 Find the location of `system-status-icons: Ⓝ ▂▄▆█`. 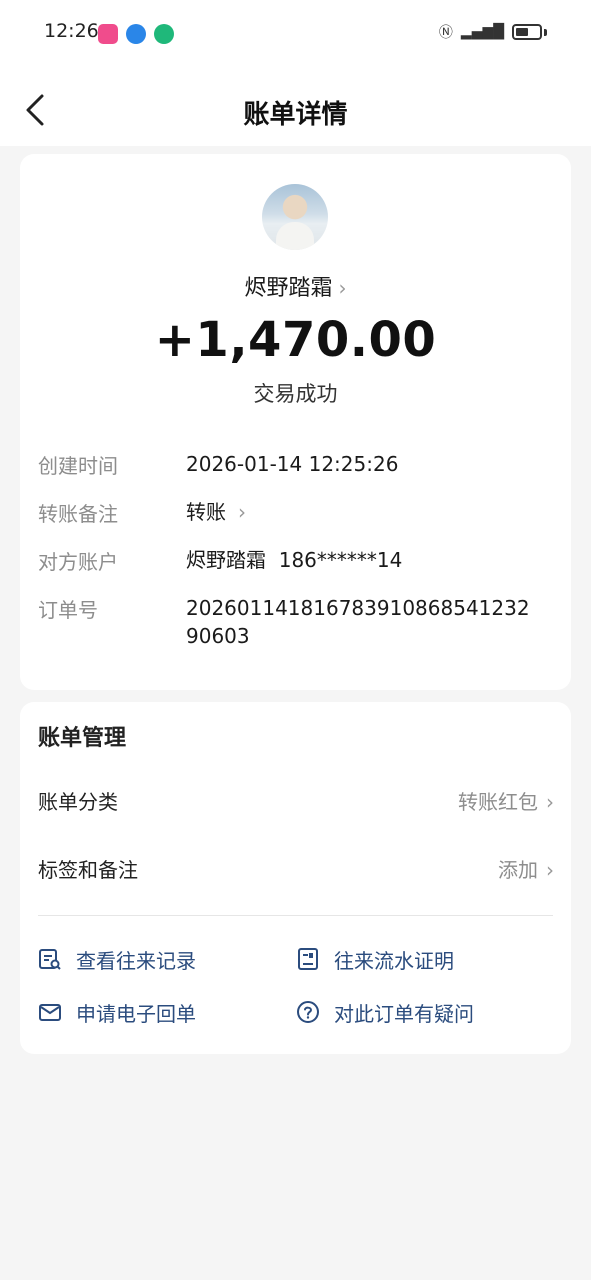

system-status-icons: Ⓝ ▂▄▆█ is located at coordinates (493, 32).